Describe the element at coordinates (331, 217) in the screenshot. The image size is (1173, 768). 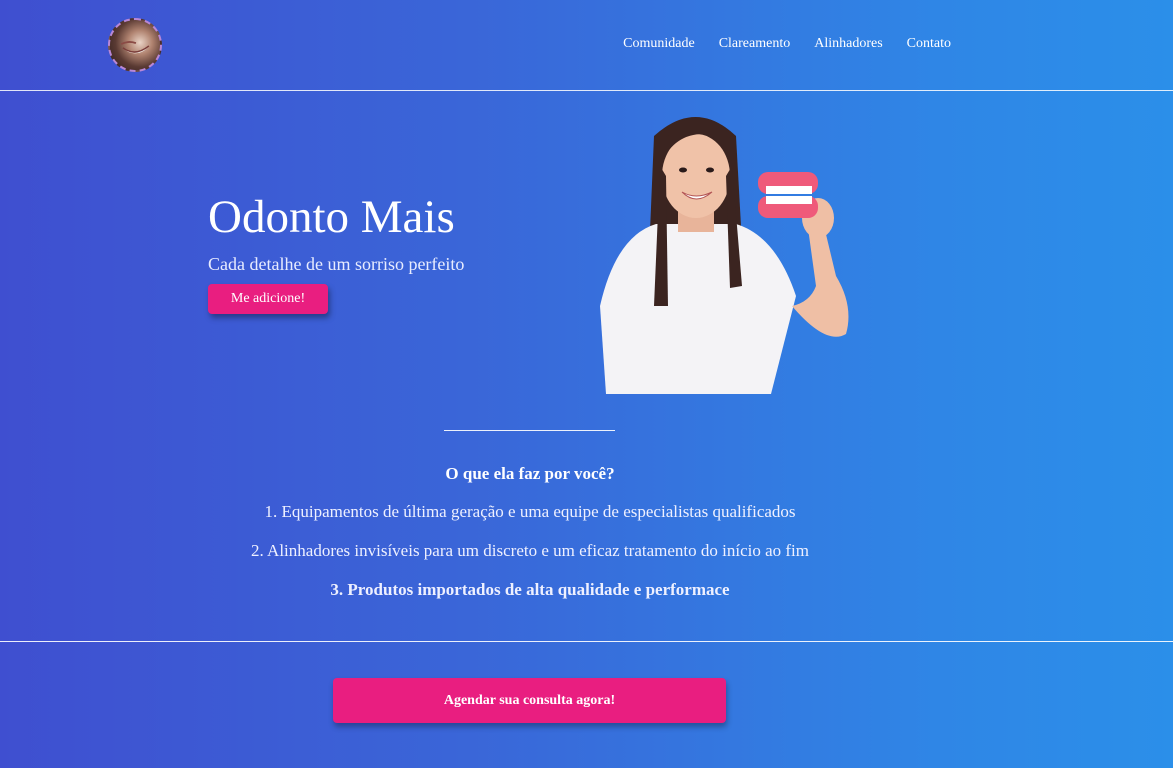
I see `hero-title: Odonto Mais` at that location.